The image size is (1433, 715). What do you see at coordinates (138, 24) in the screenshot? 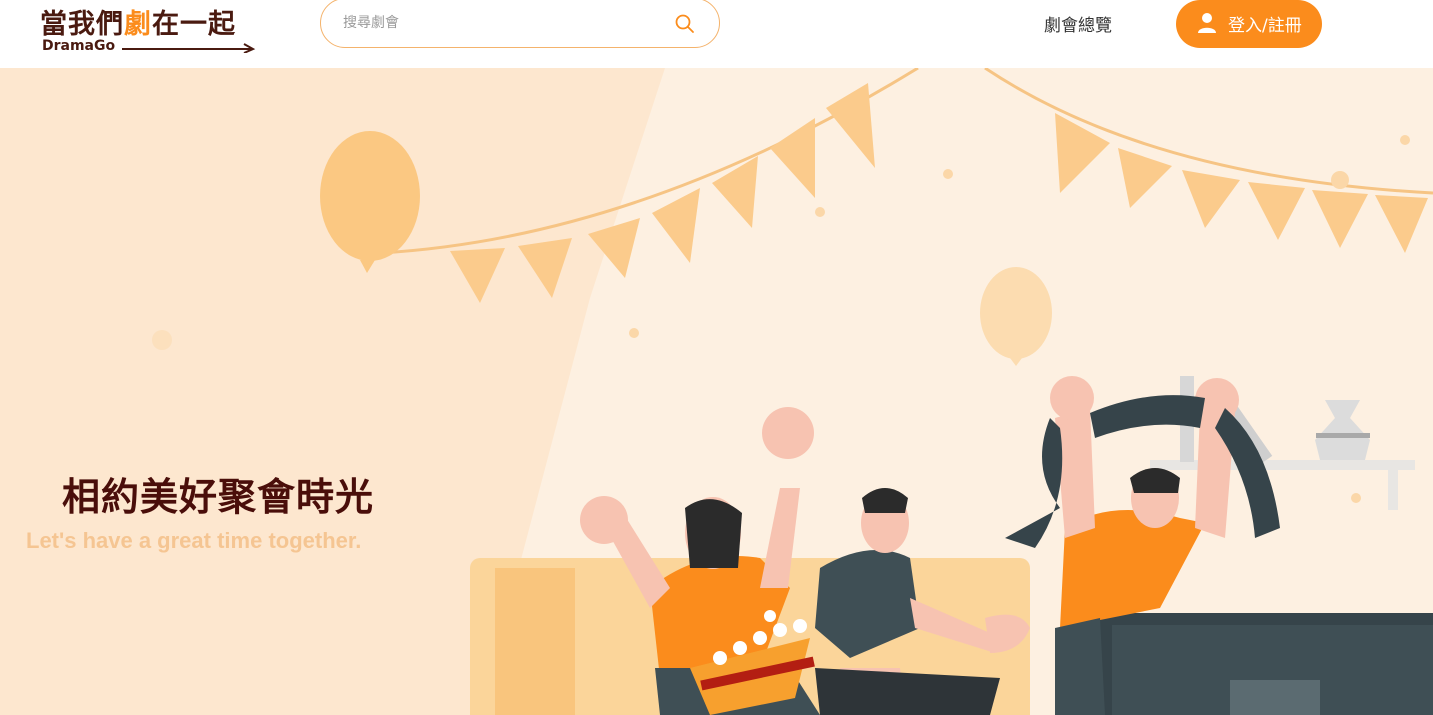
I see `brand-title: 當我們劇在一起` at bounding box center [138, 24].